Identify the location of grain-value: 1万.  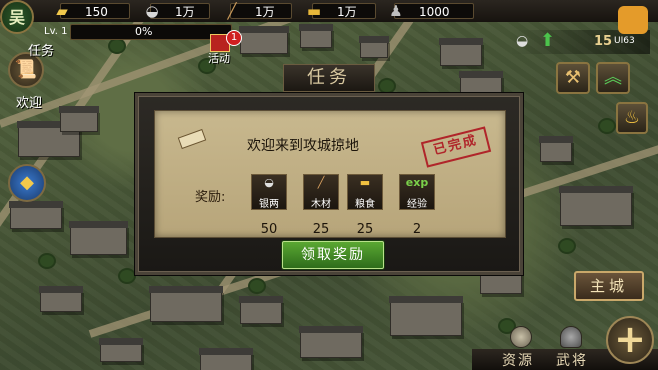
(347, 12).